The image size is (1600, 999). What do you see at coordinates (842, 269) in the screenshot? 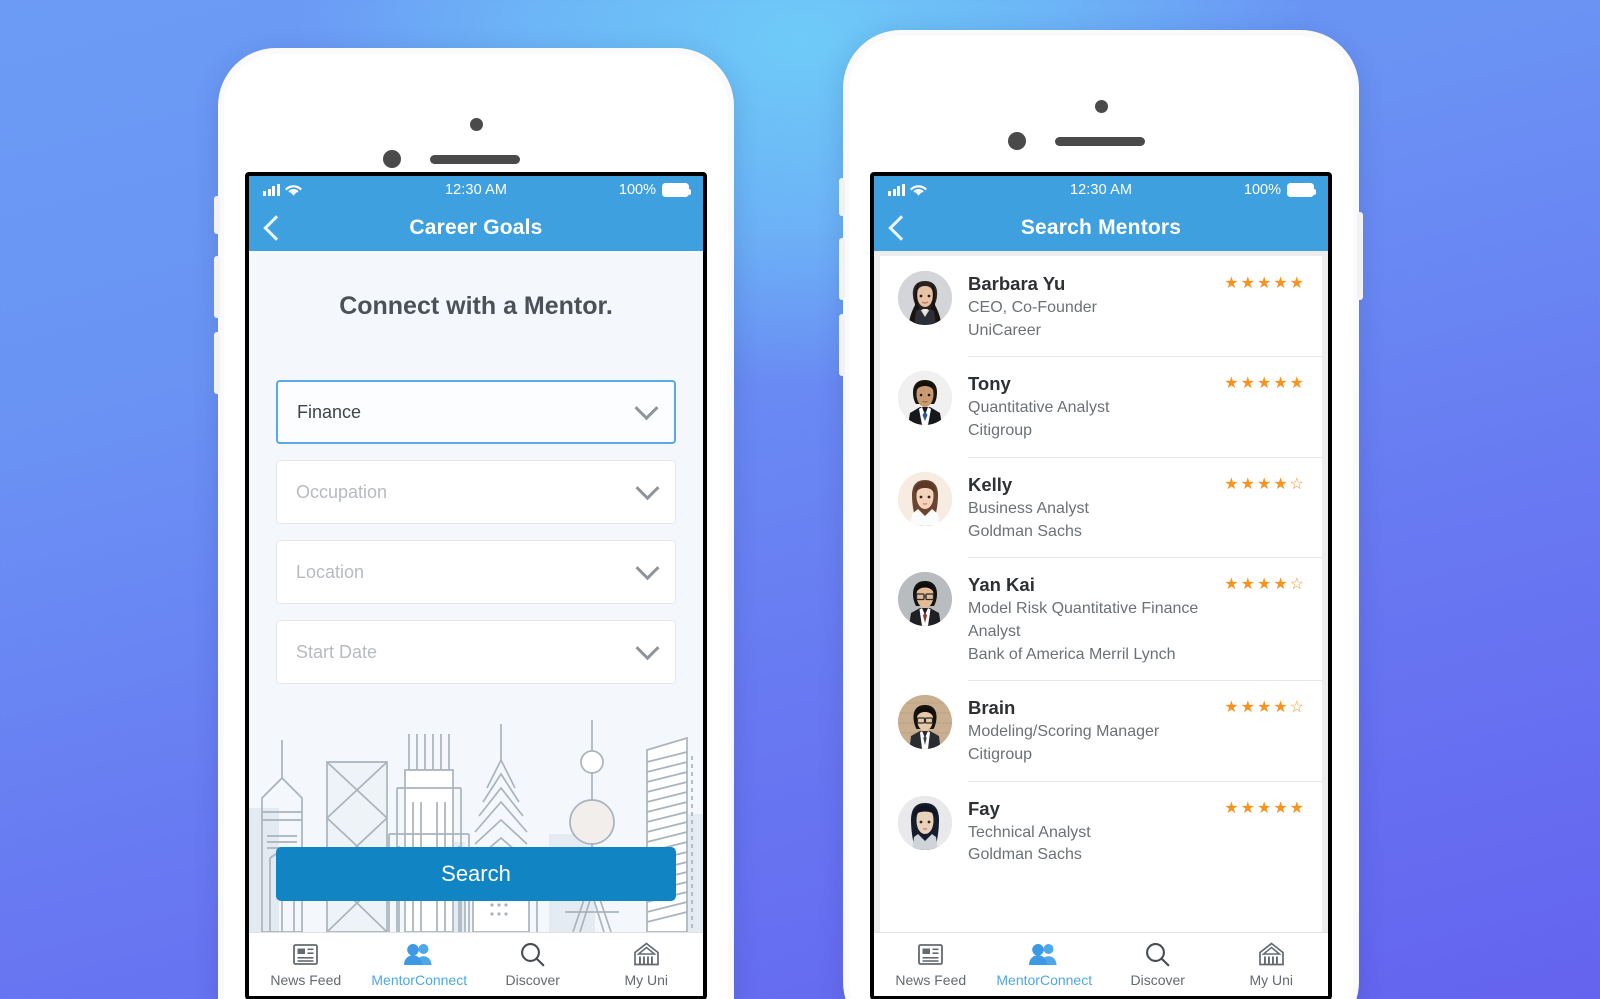
I see `volume-up-right` at bounding box center [842, 269].